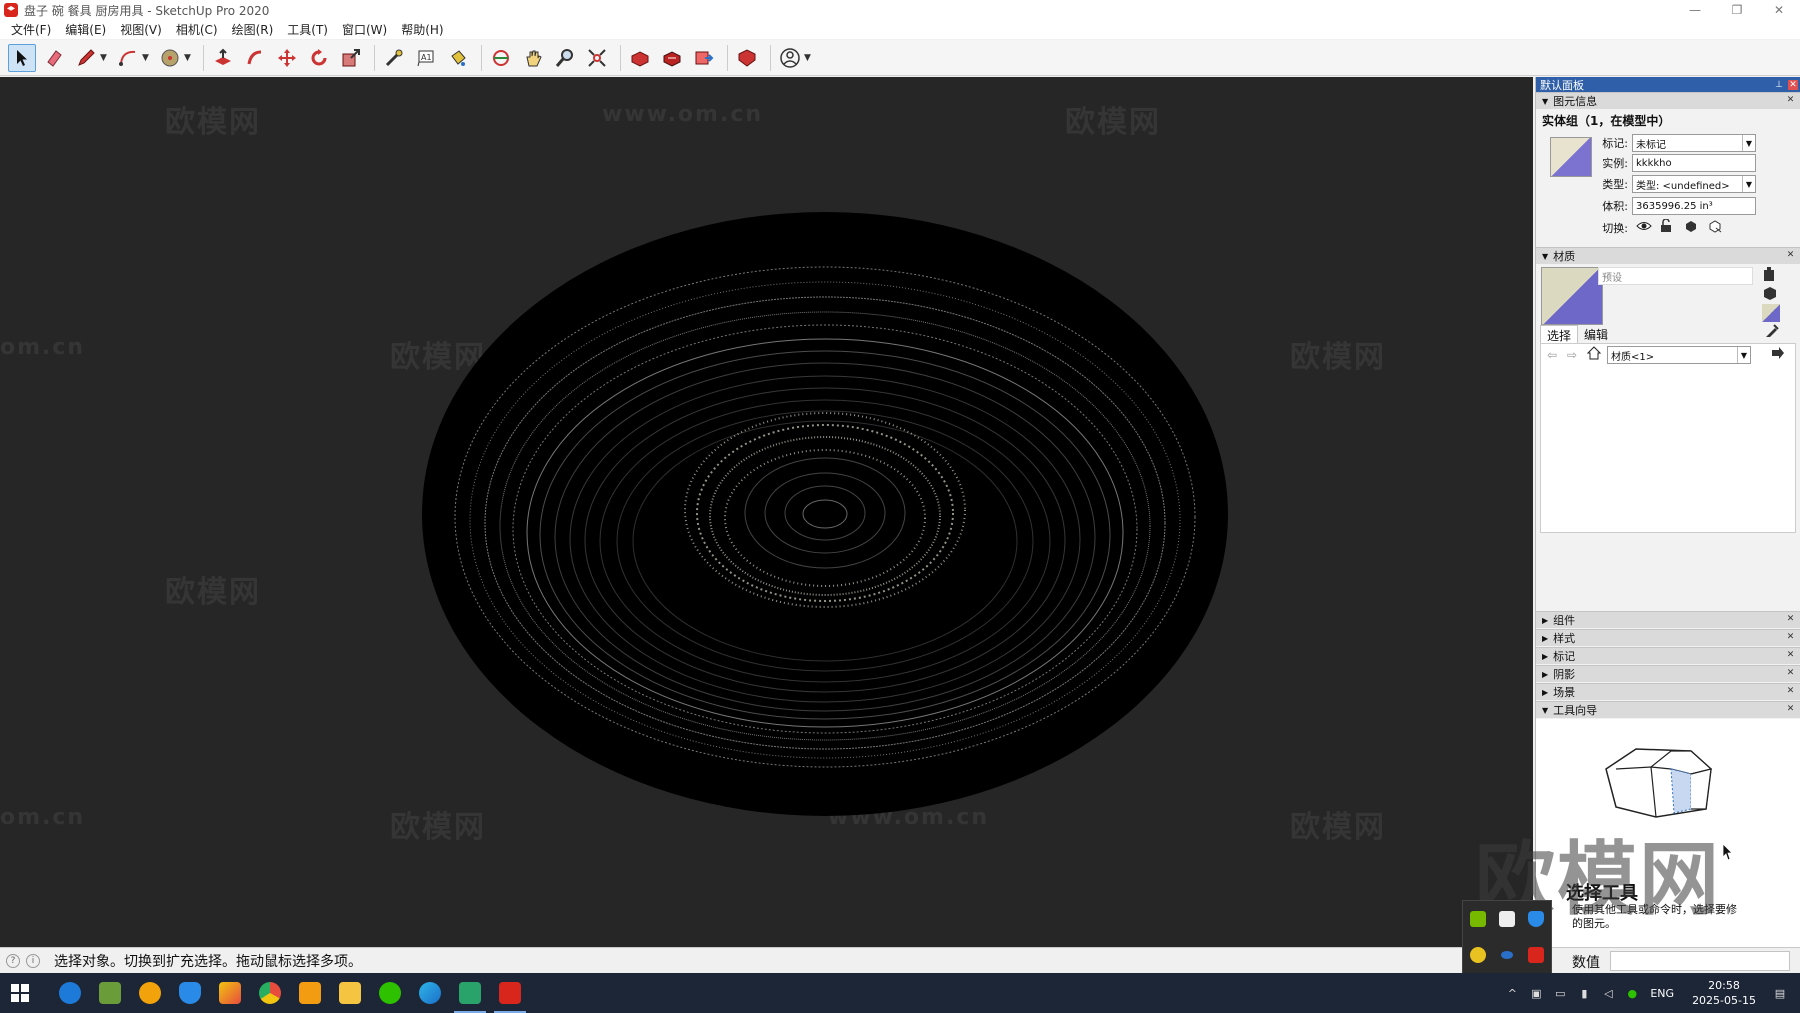 Image resolution: width=1800 pixels, height=1013 pixels. Describe the element at coordinates (1779, 10) in the screenshot. I see `close-button: ✕` at that location.